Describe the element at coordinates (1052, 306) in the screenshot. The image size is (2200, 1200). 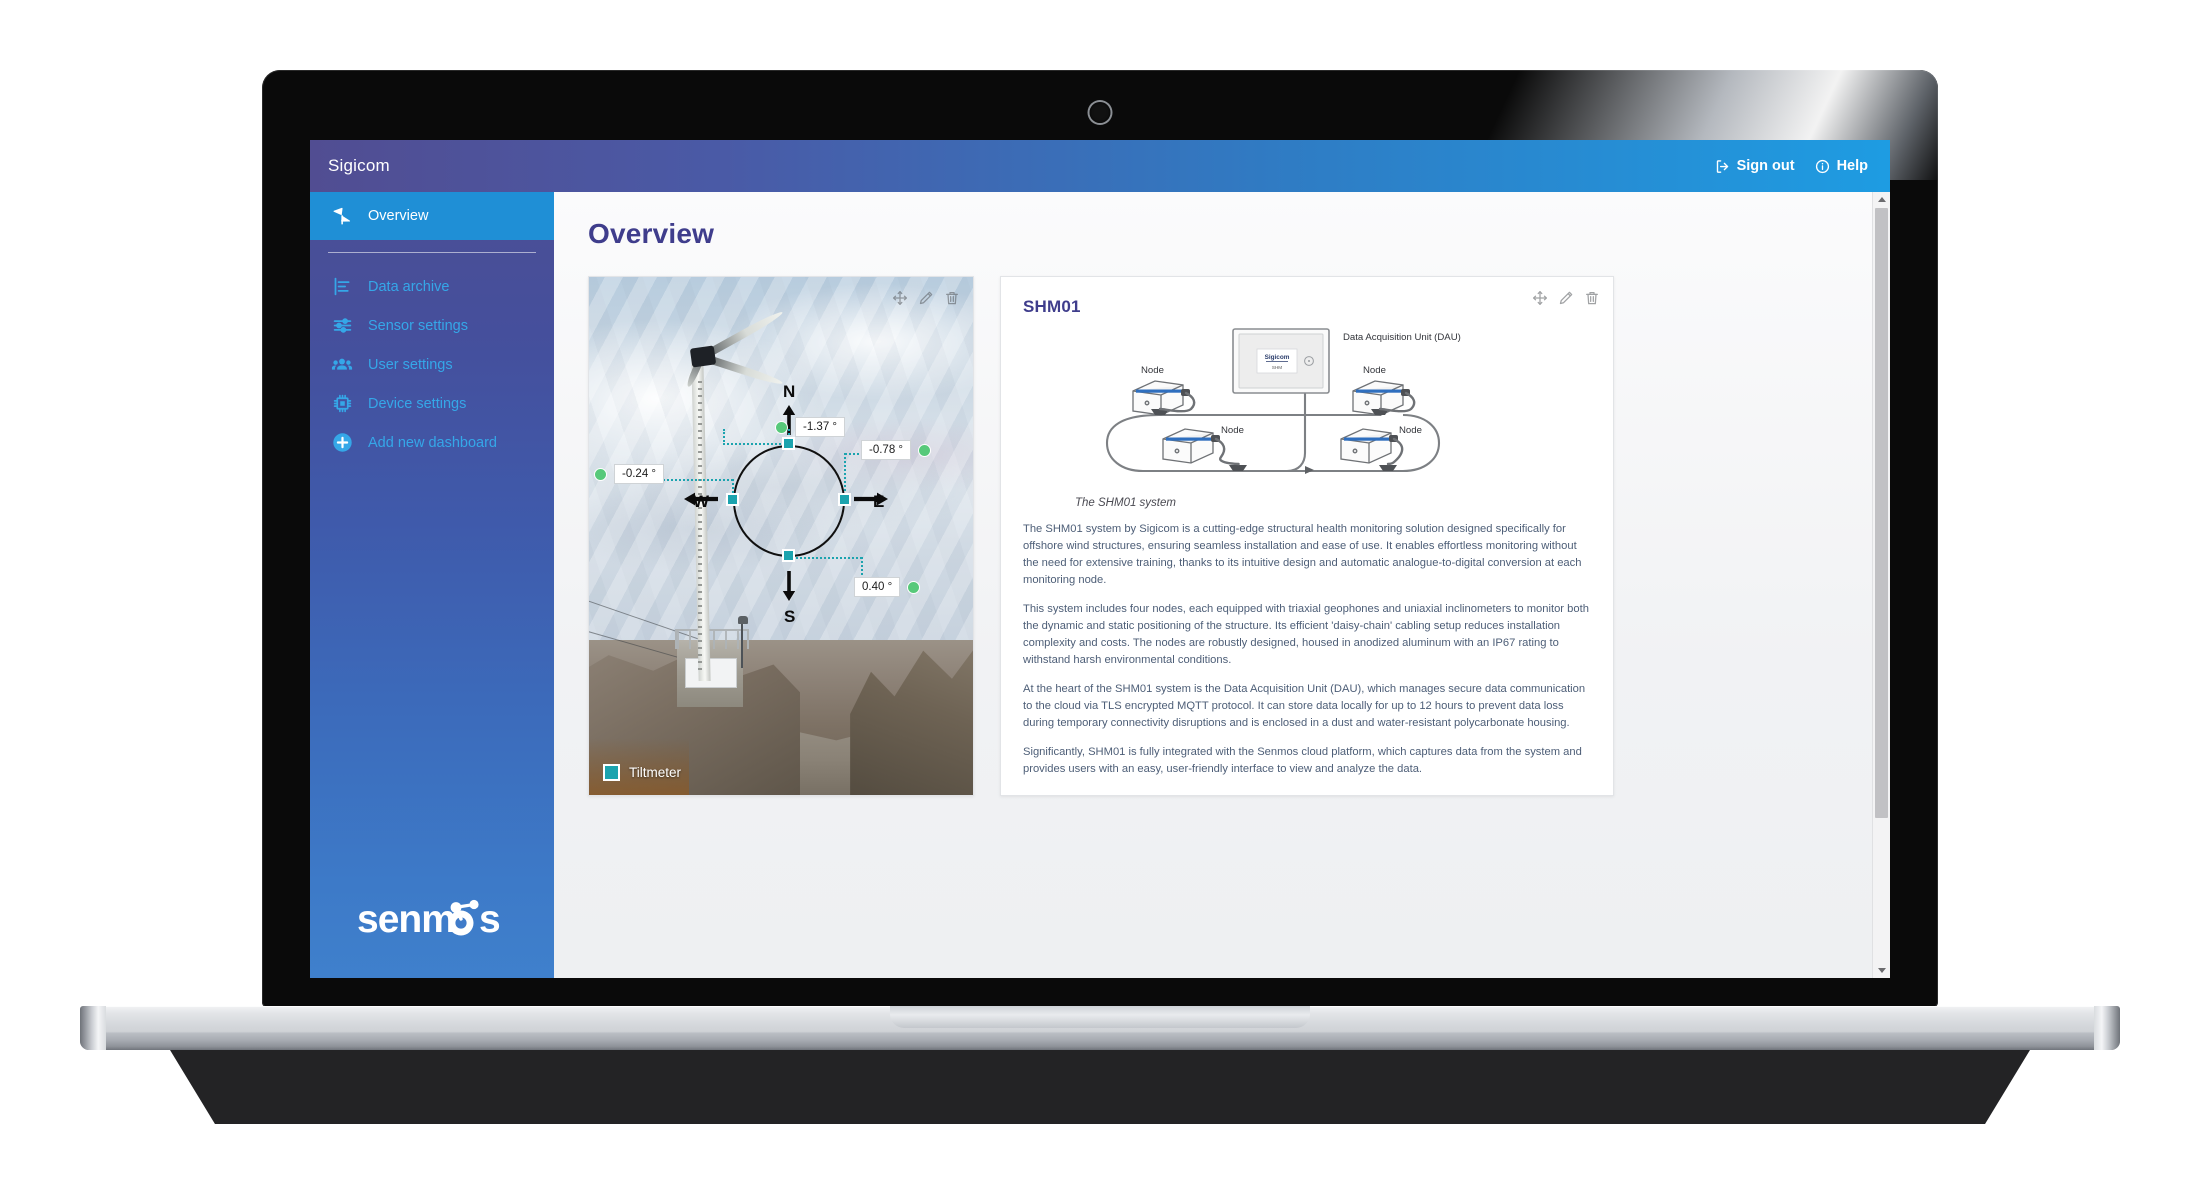
I see `shm01-title: SHM01` at that location.